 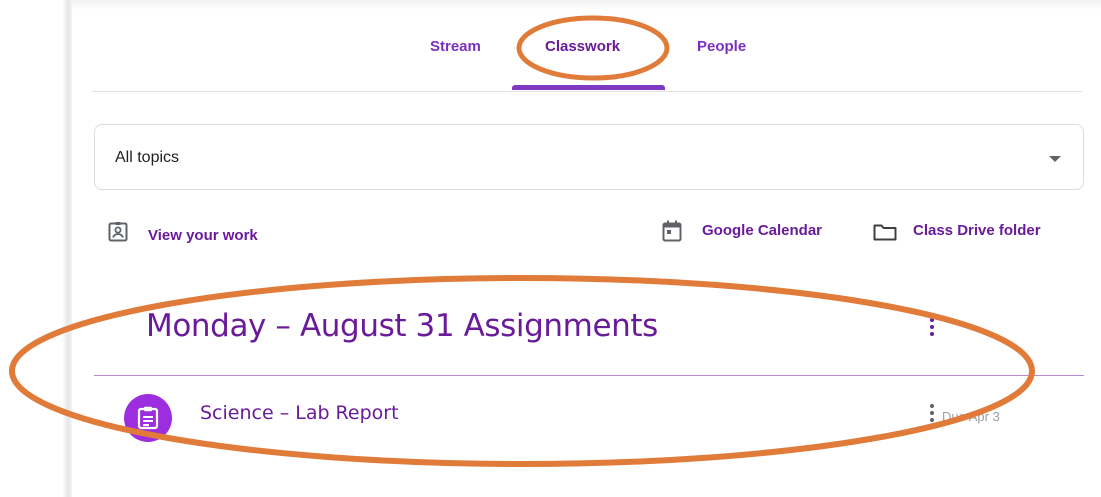 What do you see at coordinates (36, 248) in the screenshot?
I see `page-left-shadow` at bounding box center [36, 248].